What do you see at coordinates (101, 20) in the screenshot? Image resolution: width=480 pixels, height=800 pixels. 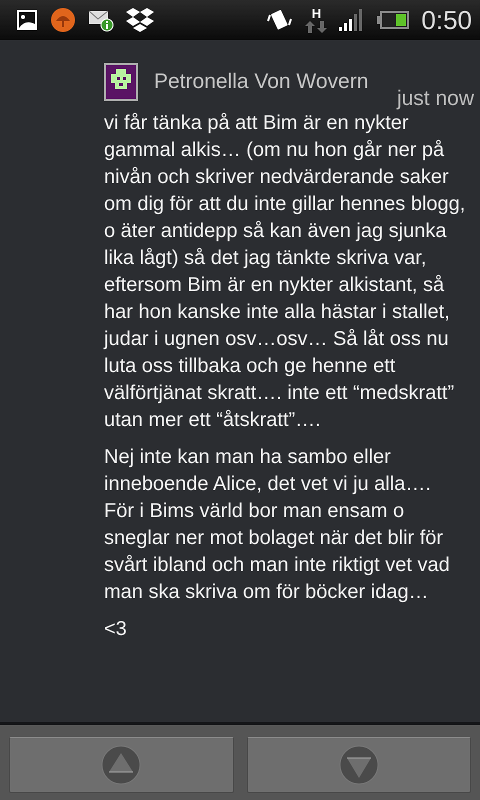 I see `mail-info-icon` at bounding box center [101, 20].